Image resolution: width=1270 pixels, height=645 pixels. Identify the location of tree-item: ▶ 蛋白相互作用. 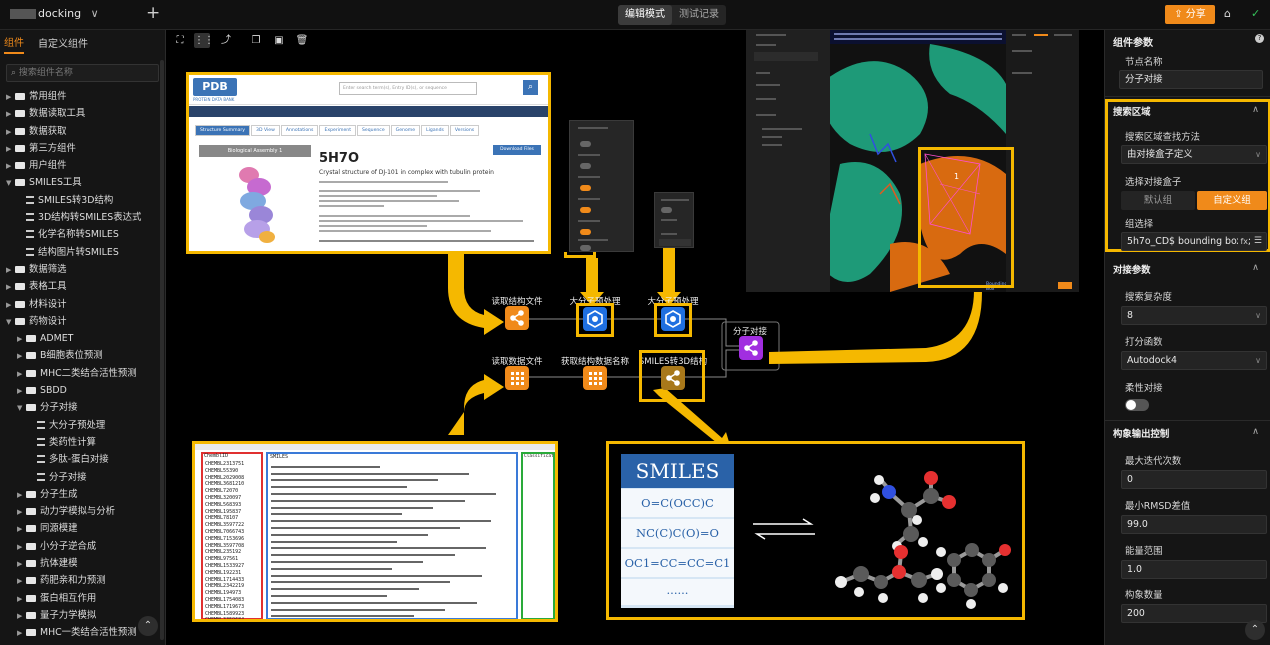
(83, 598).